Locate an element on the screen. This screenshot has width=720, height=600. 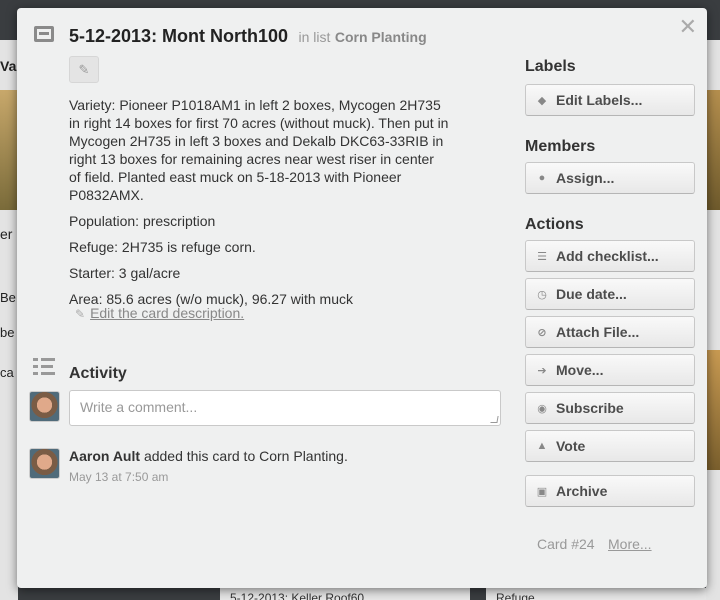
board-fragment-text: ca is located at coordinates (7, 372).